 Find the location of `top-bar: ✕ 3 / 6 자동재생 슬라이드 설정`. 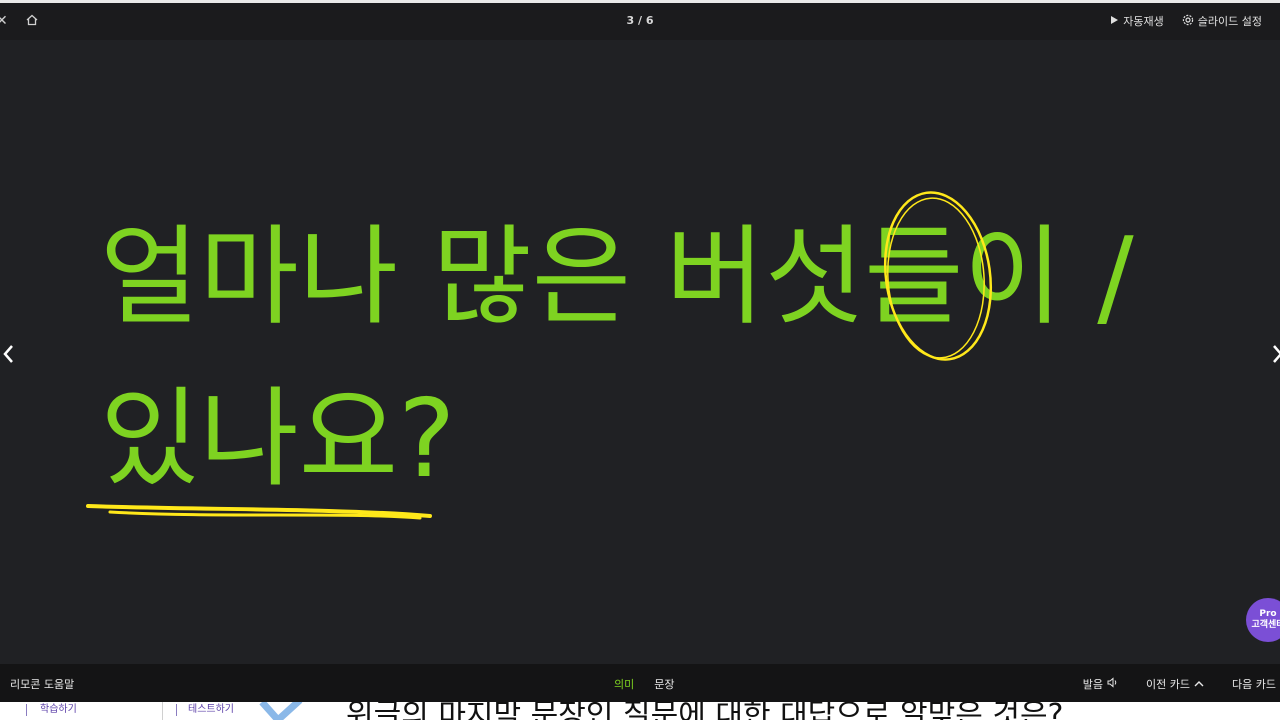

top-bar: ✕ 3 / 6 자동재생 슬라이드 설정 is located at coordinates (640, 20).